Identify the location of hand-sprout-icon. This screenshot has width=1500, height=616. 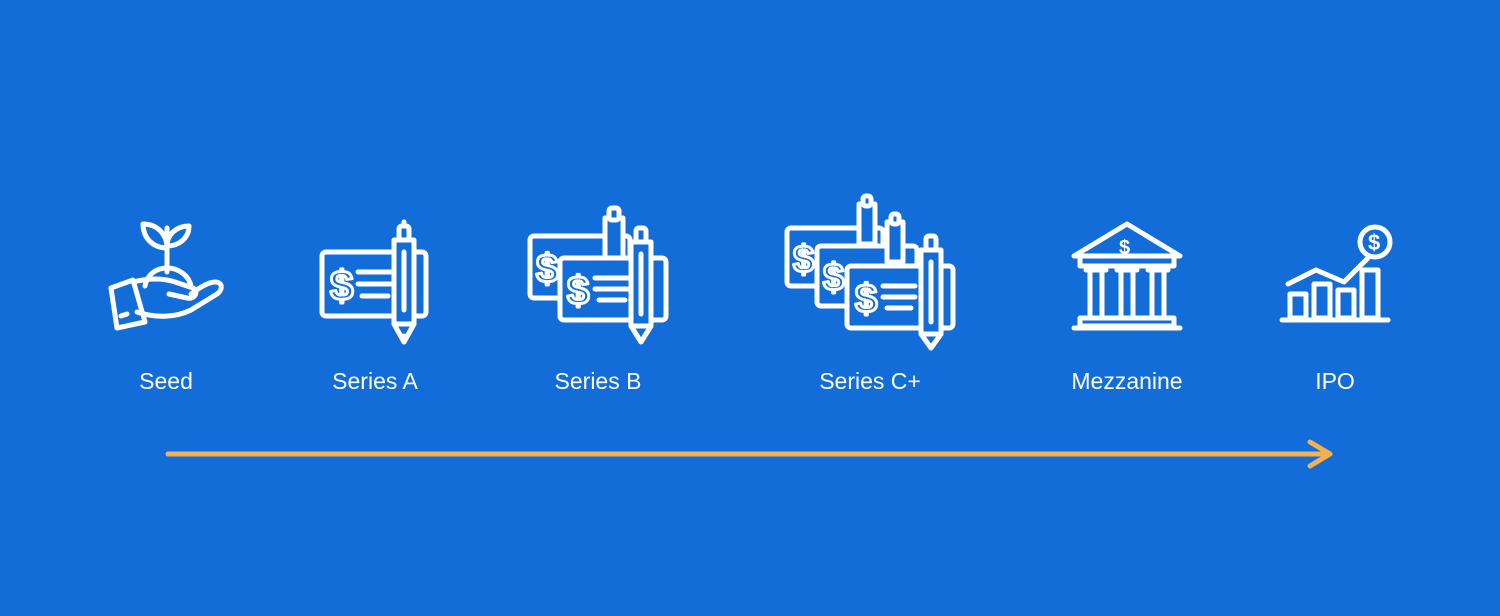
(166, 270).